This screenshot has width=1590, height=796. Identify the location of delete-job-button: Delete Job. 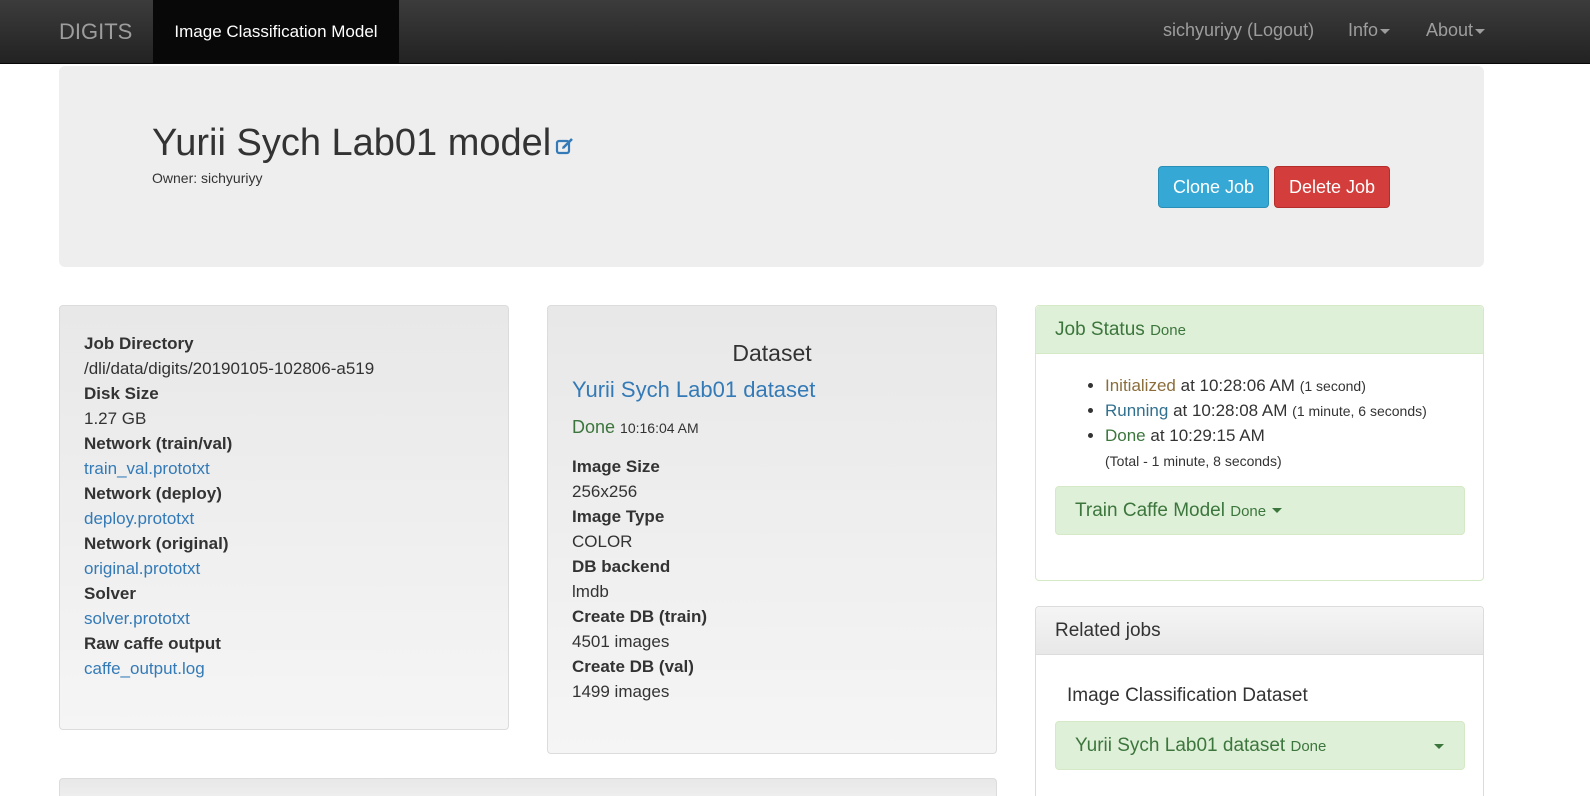
(1332, 187).